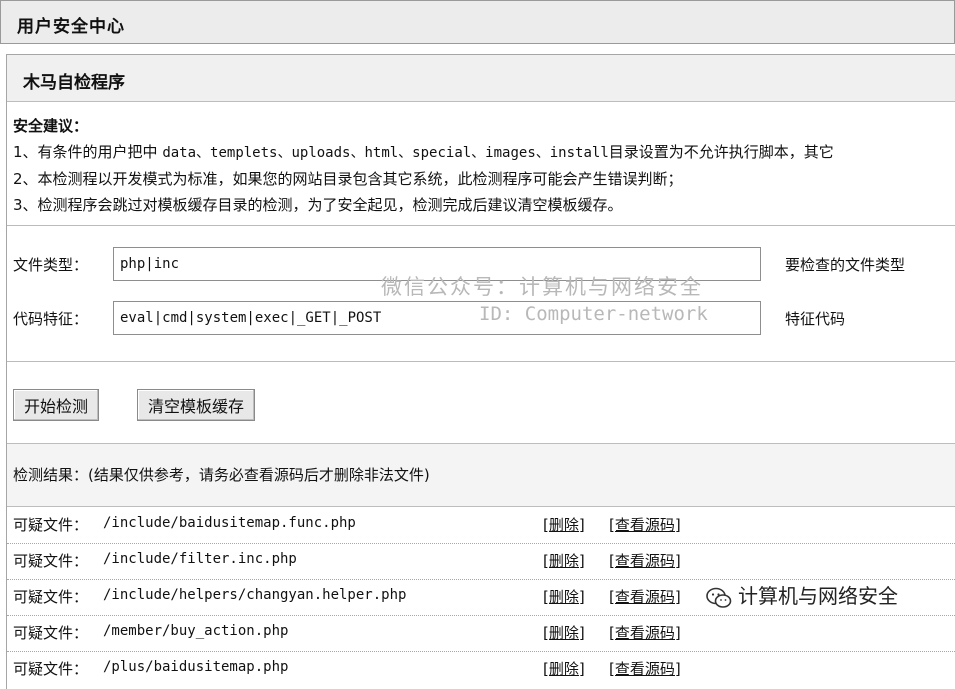 The image size is (955, 689). Describe the element at coordinates (255, 595) in the screenshot. I see `file-path: /include/helpers/changyan.helper.php` at that location.